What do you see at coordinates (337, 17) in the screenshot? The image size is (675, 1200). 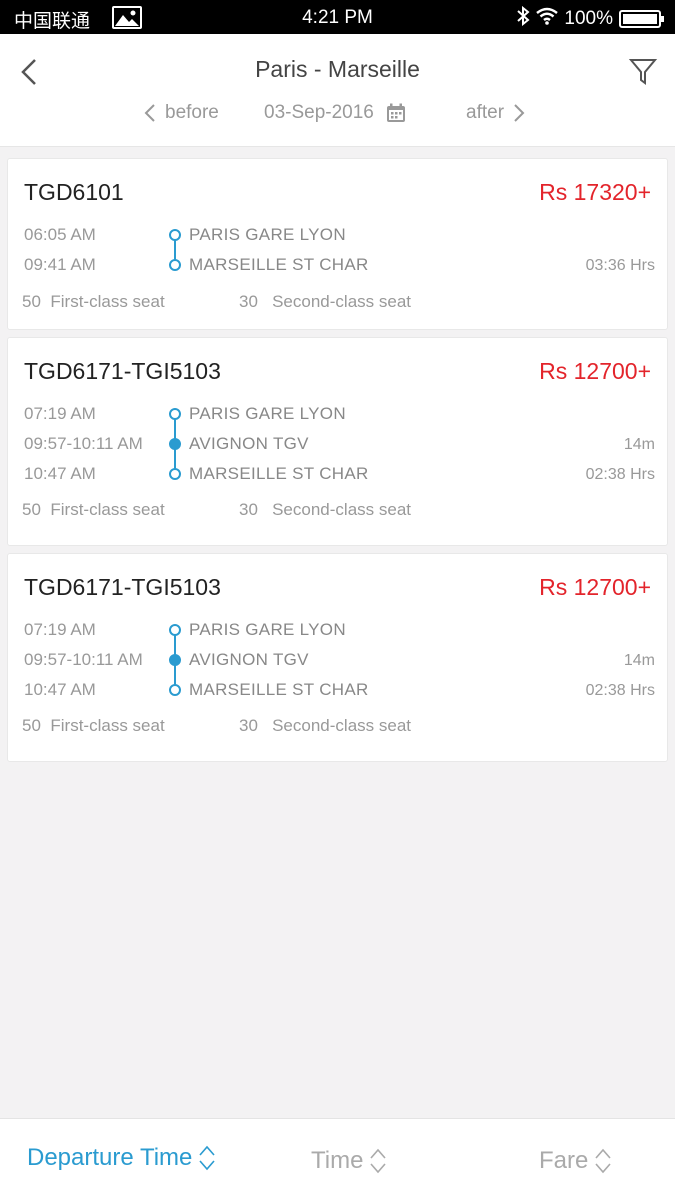 I see `status-bar: 中国联通 4:21 PM 100%` at bounding box center [337, 17].